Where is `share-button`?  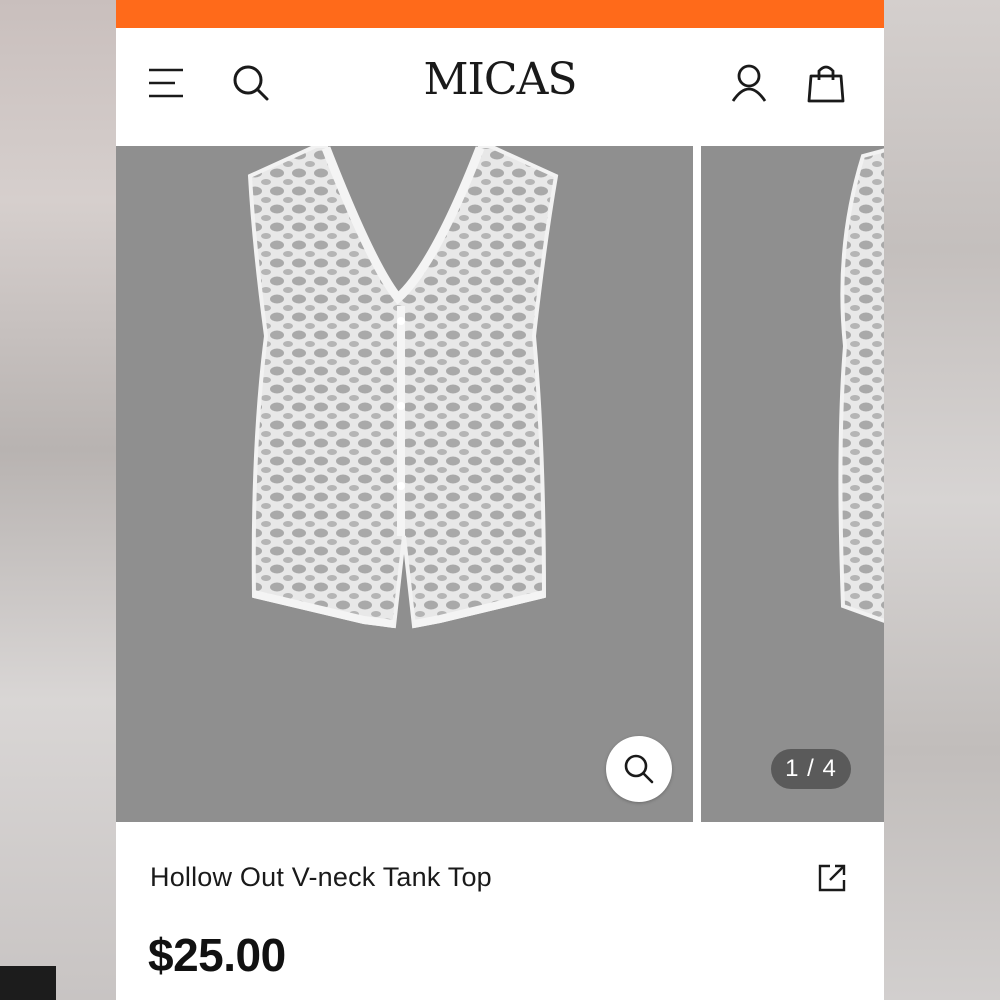
share-button is located at coordinates (832, 878).